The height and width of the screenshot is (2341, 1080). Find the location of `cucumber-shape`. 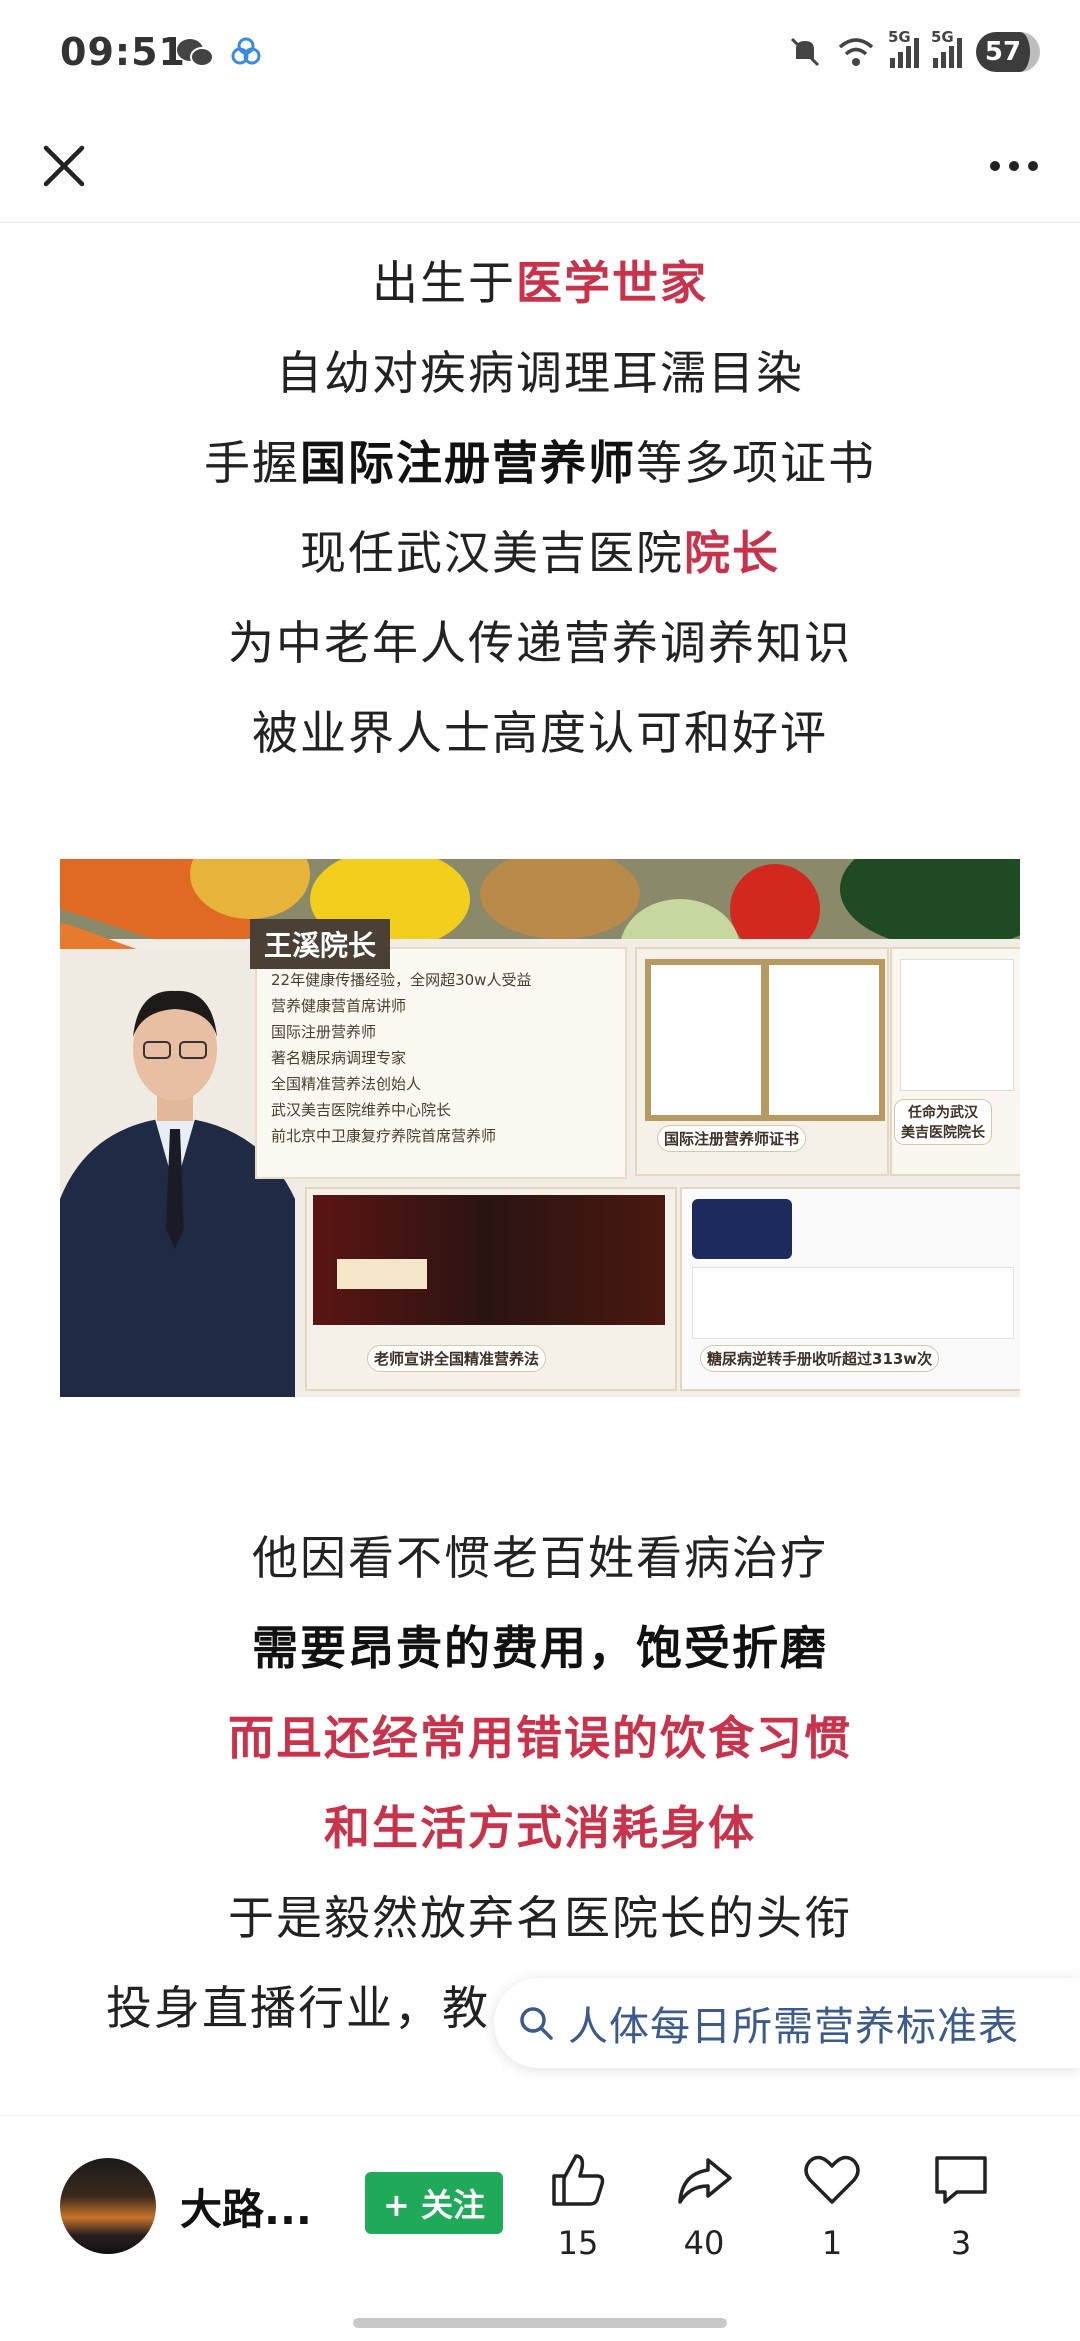

cucumber-shape is located at coordinates (930, 904).